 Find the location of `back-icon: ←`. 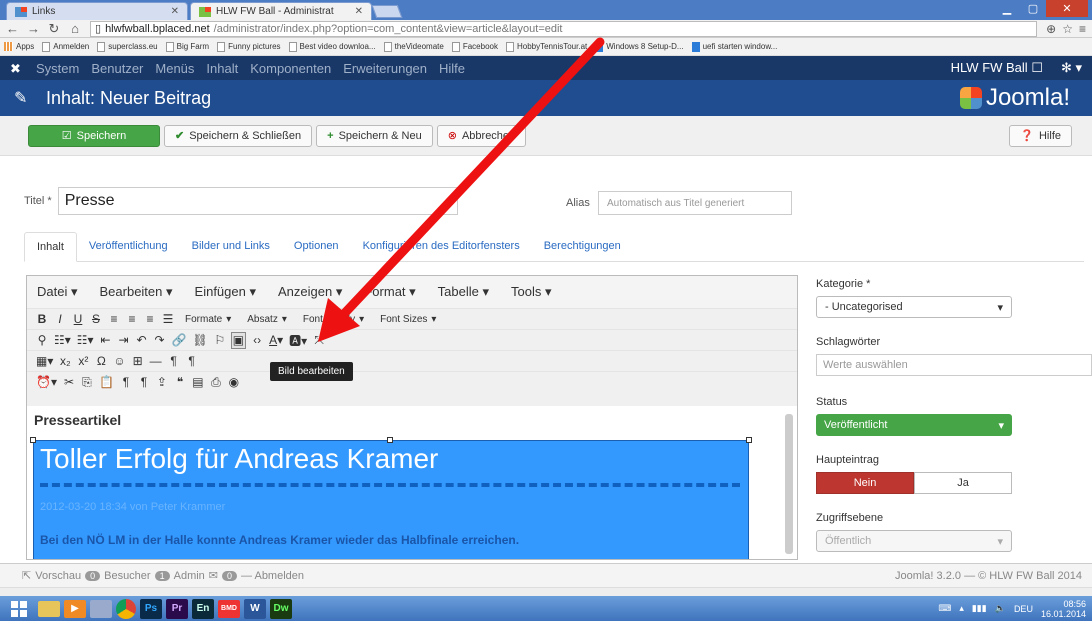

back-icon: ← is located at coordinates (12, 28).